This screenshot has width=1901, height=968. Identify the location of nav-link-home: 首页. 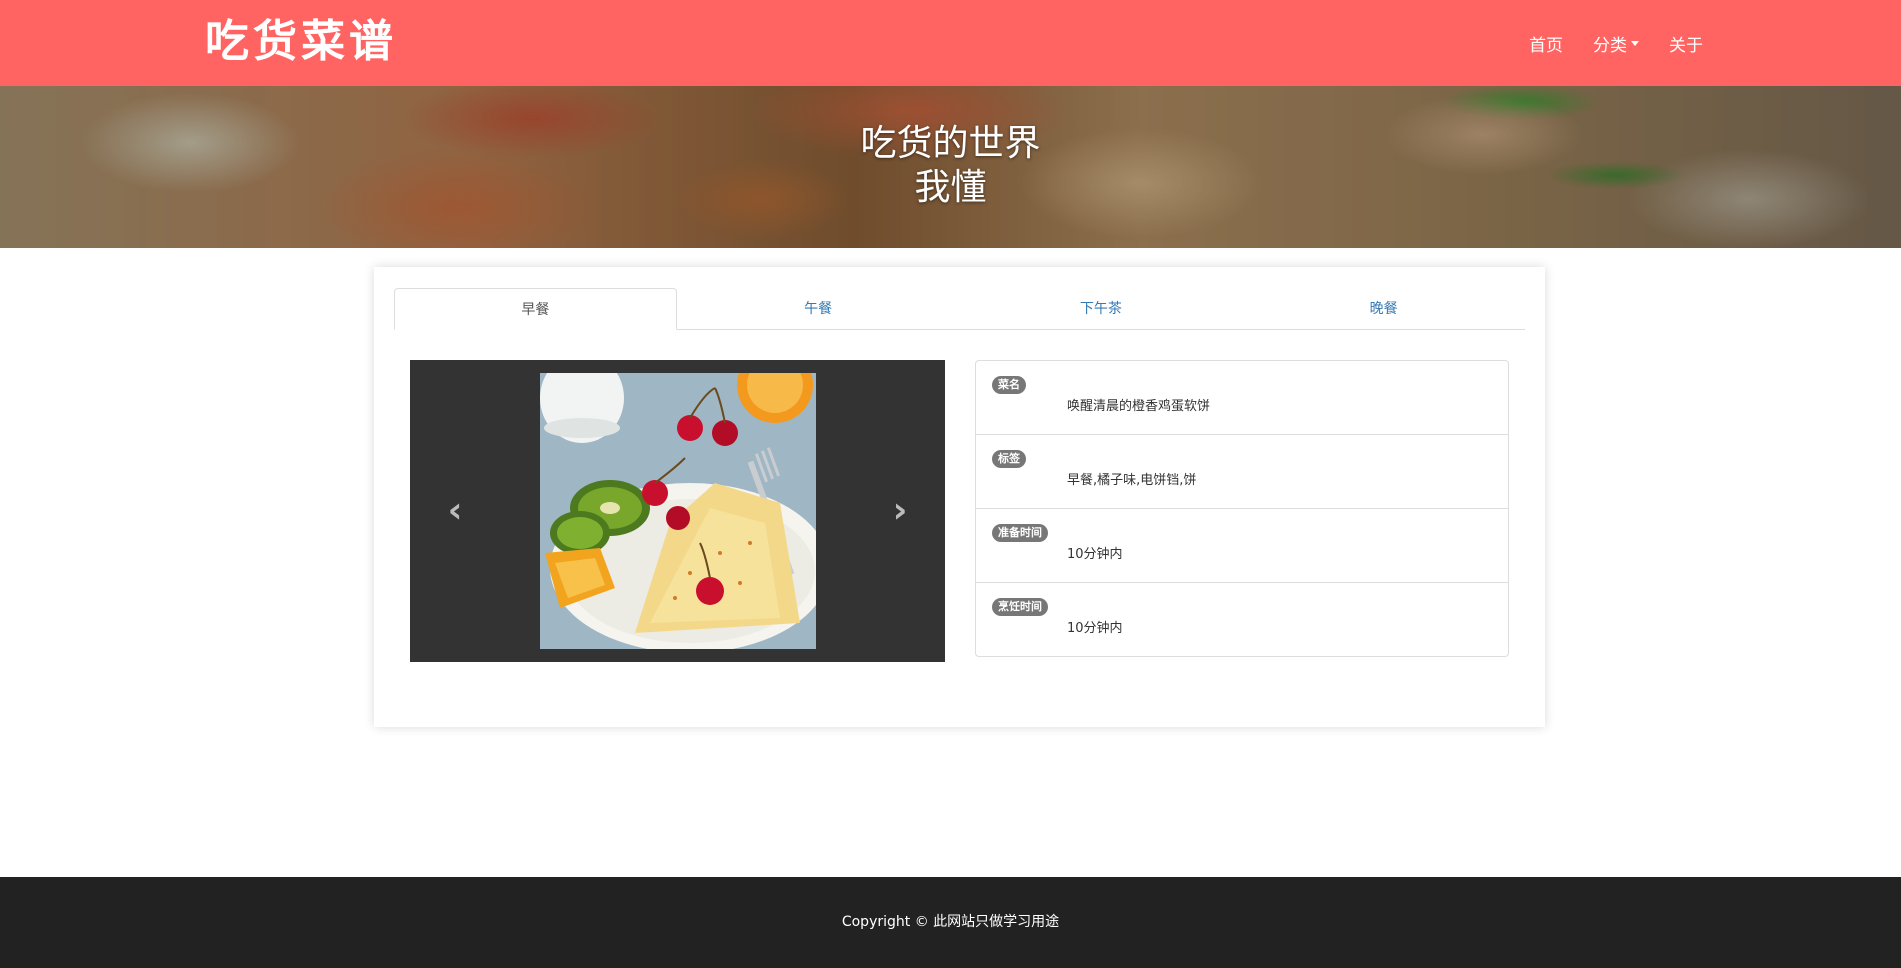
(1546, 43).